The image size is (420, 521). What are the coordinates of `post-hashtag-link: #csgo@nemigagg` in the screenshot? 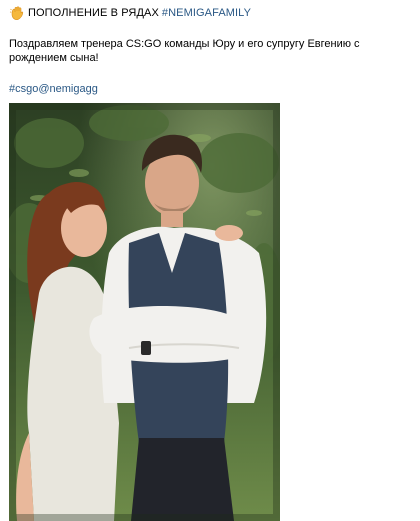 It's located at (53, 89).